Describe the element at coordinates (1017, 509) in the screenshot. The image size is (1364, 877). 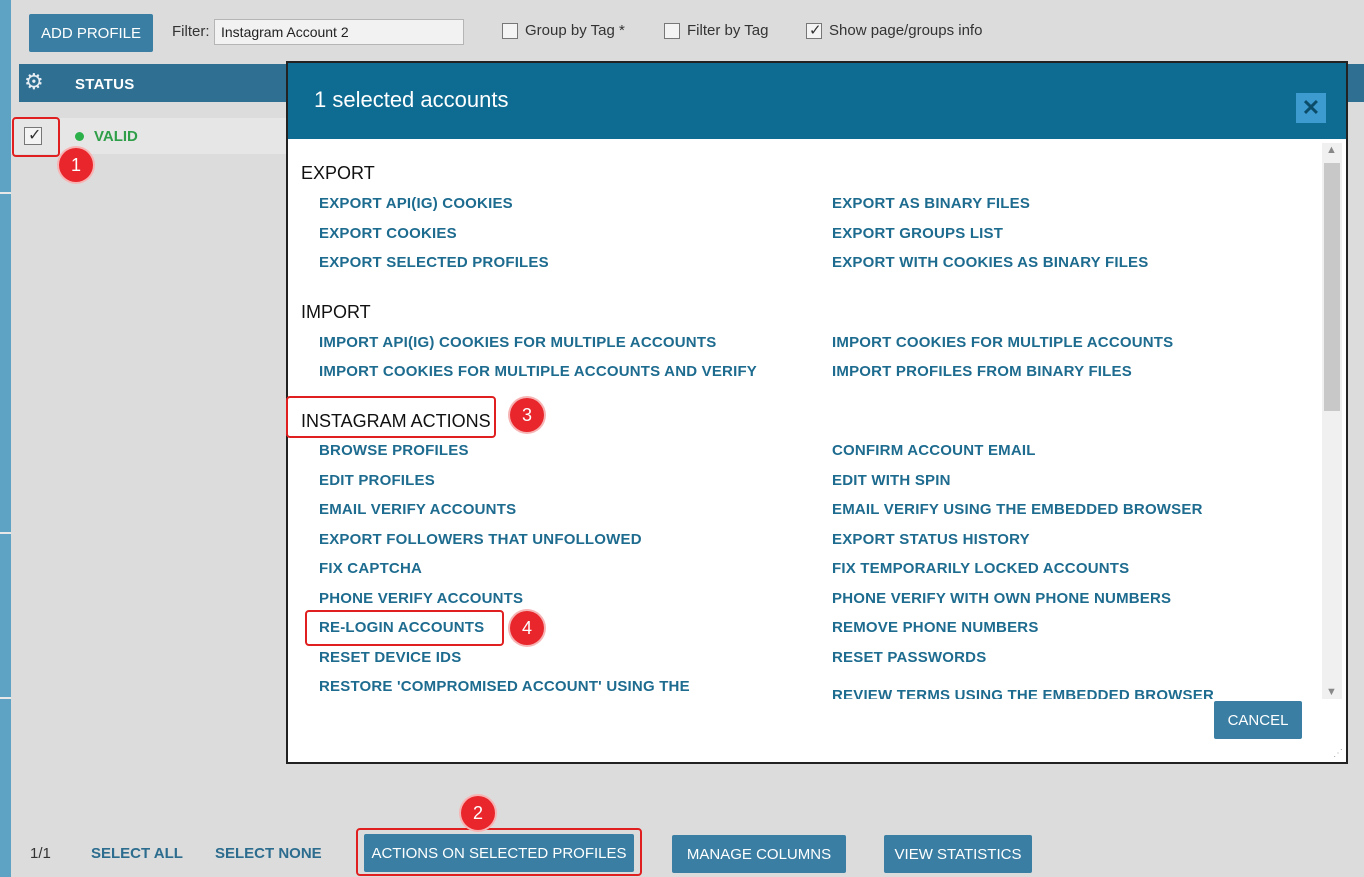
I see `link-email-verify-embedded: EMAIL VERIFY USING THE EMBEDDED BROWSER` at that location.